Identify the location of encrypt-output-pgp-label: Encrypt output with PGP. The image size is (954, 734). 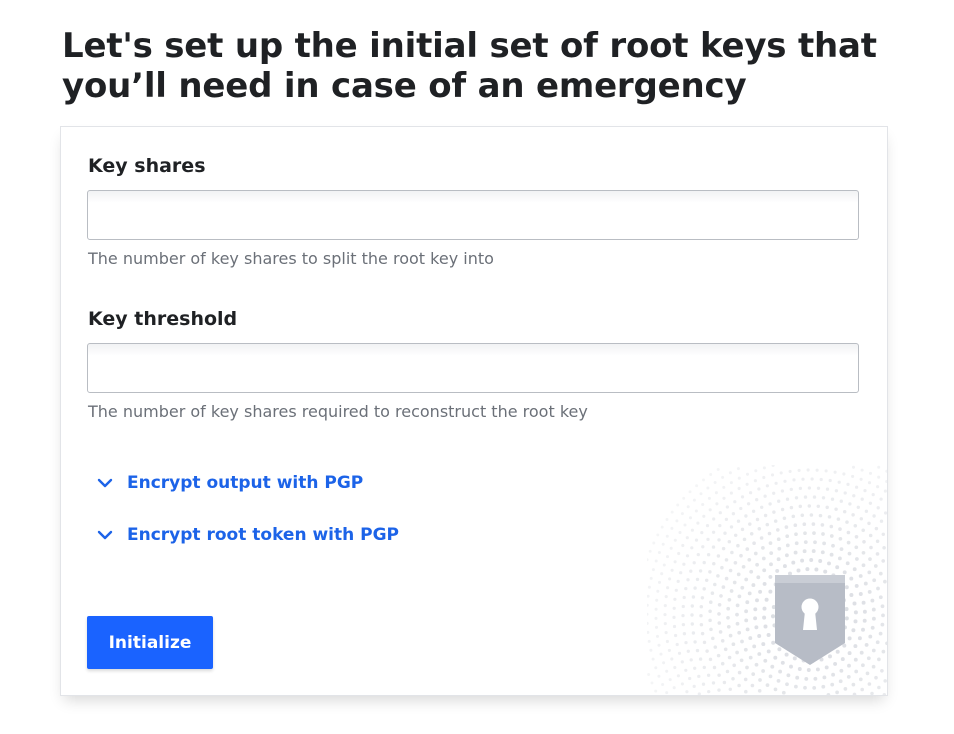
(245, 483).